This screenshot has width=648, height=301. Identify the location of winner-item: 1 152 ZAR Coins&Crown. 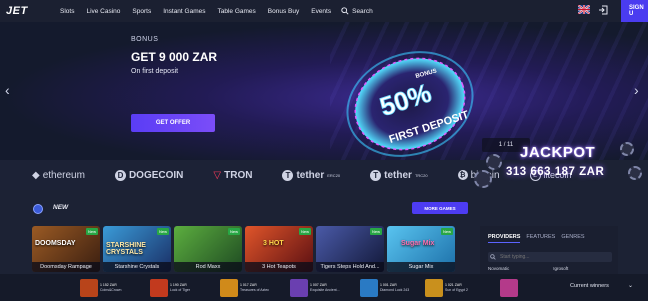
(100, 287).